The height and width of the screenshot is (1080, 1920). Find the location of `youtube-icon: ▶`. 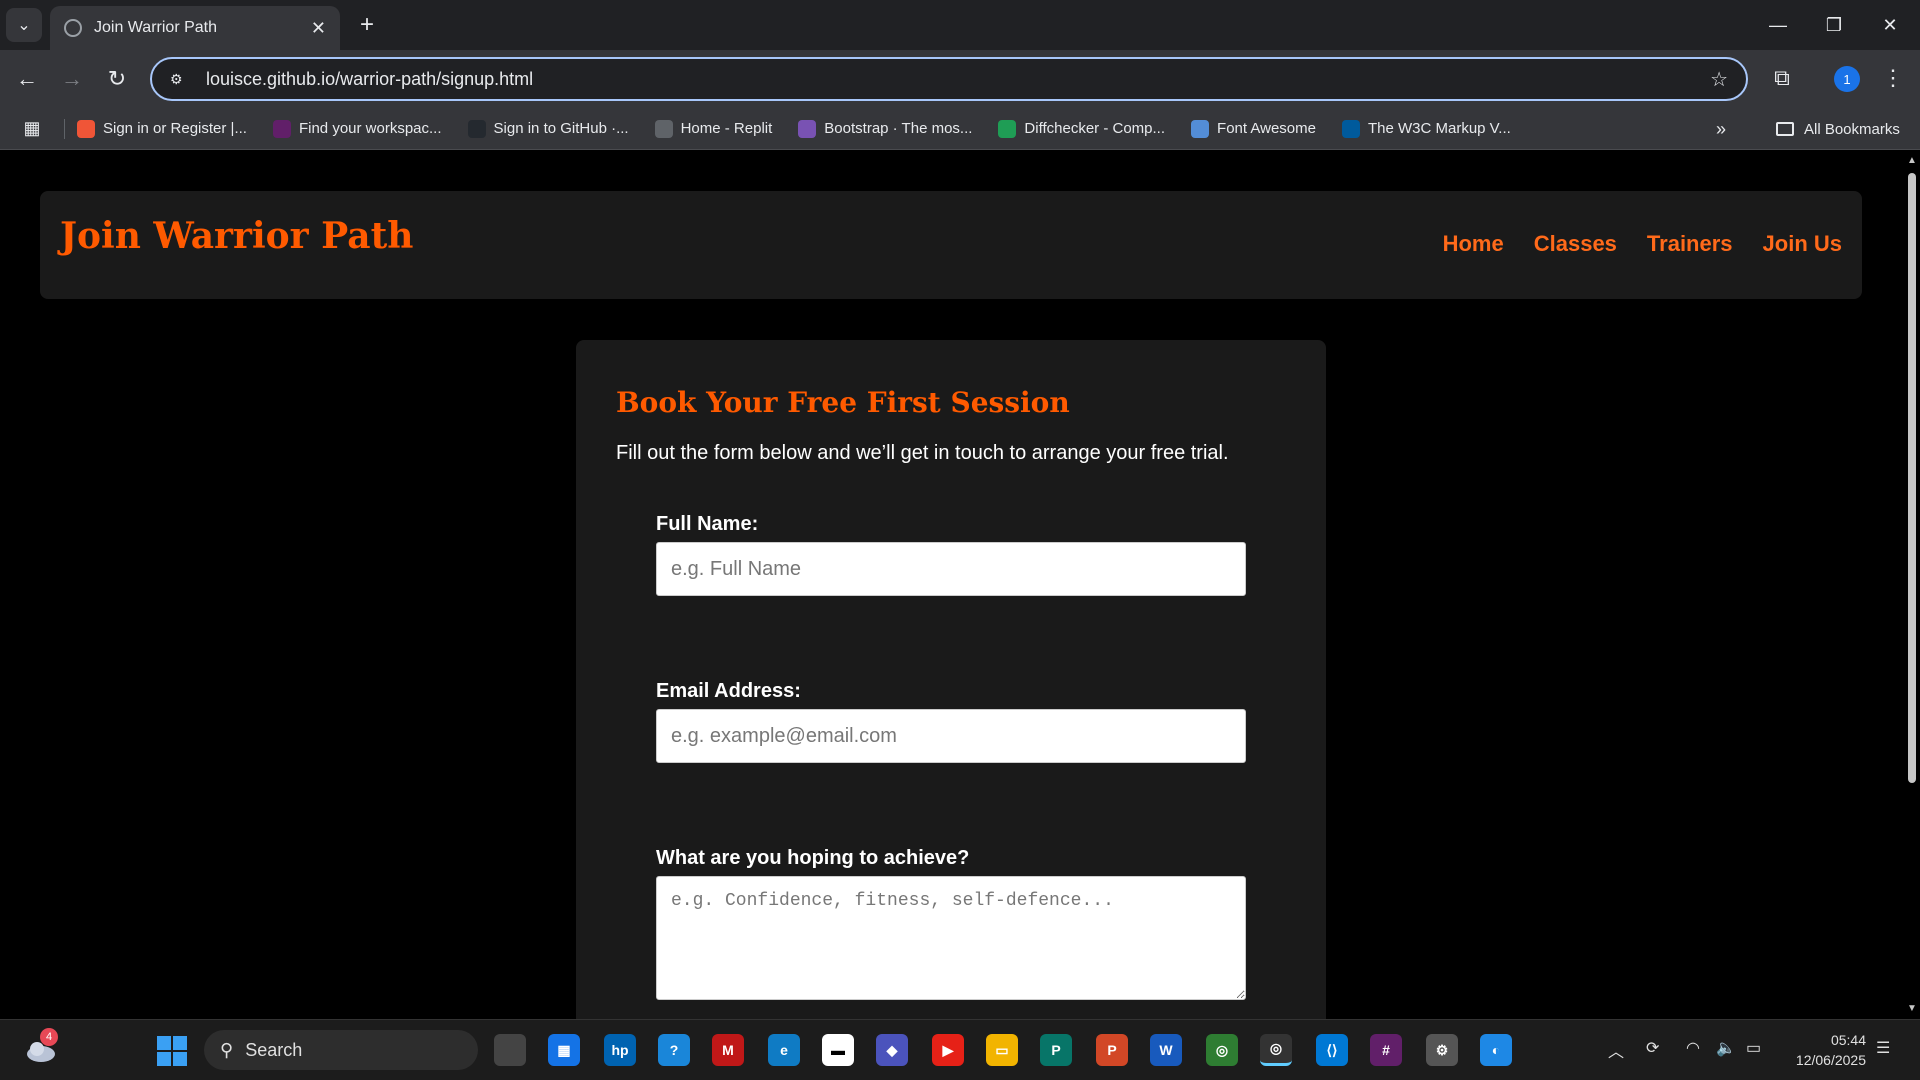

youtube-icon: ▶ is located at coordinates (948, 1050).